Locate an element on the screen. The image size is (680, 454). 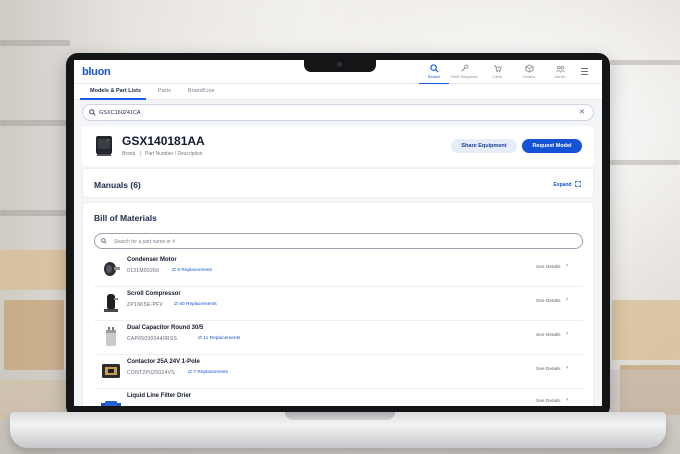
laptop-hinge-notch is located at coordinates (340, 416).